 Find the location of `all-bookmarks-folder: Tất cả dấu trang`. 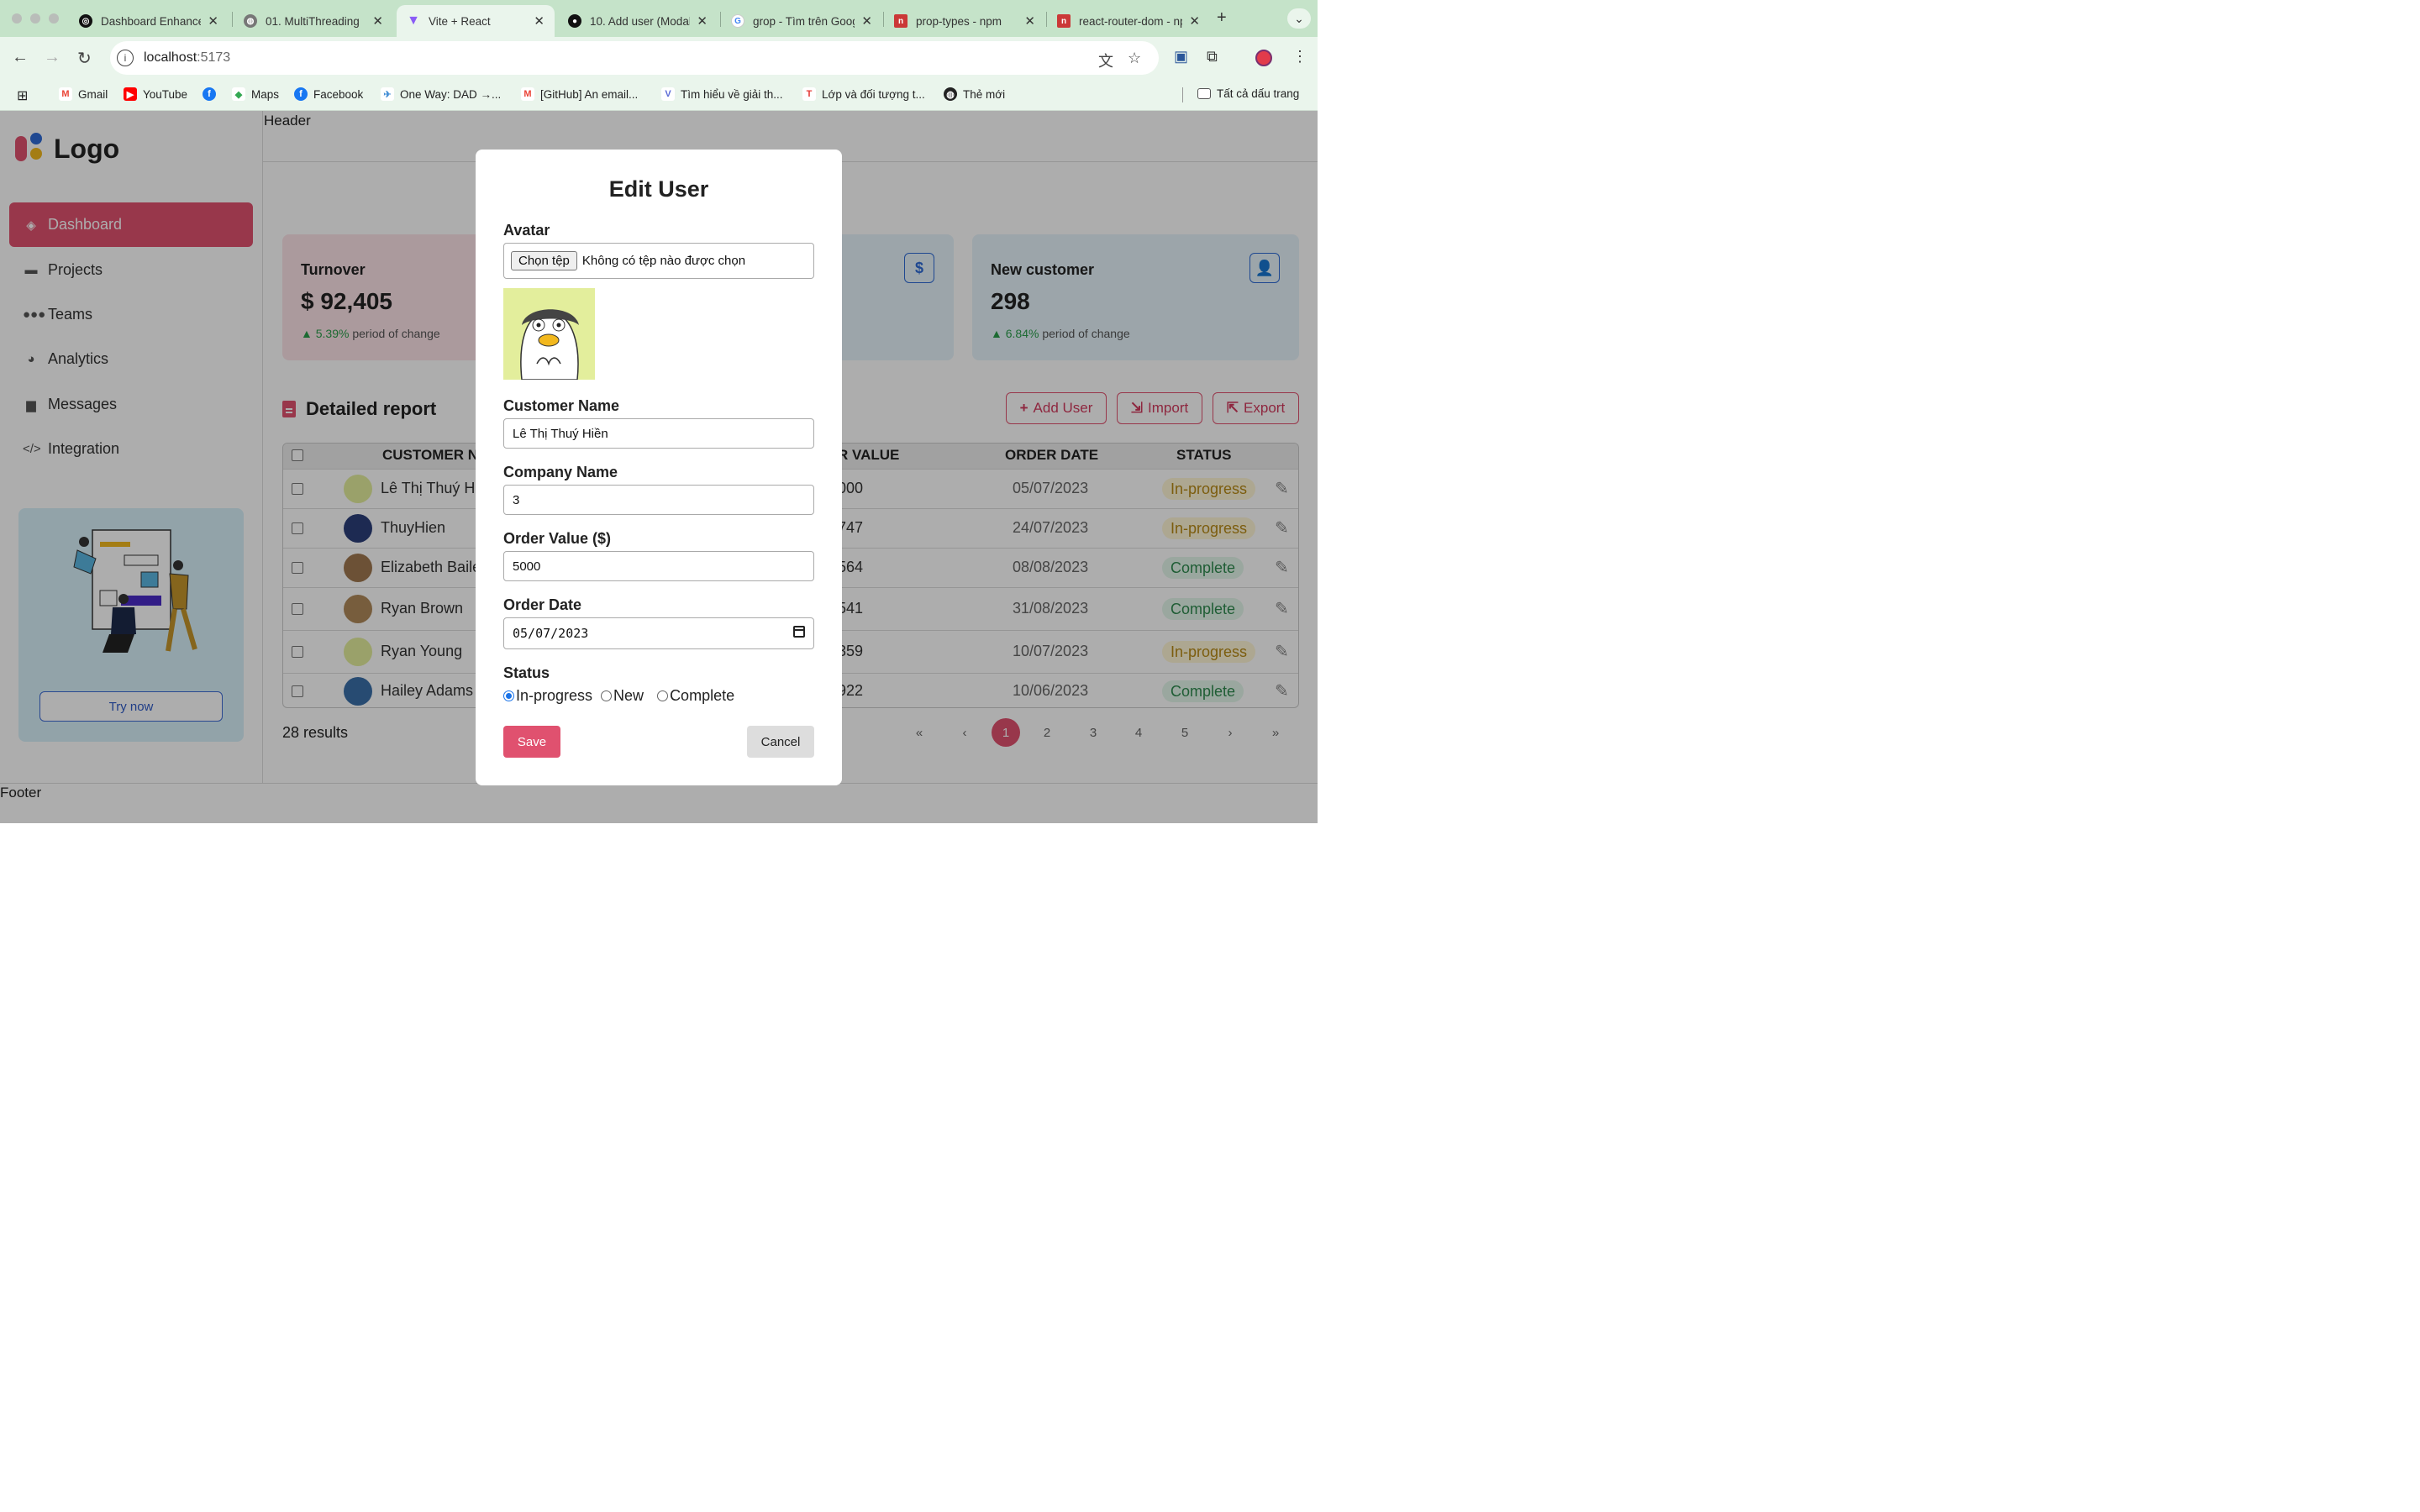

all-bookmarks-folder: Tất cả dấu trang is located at coordinates (1248, 93).